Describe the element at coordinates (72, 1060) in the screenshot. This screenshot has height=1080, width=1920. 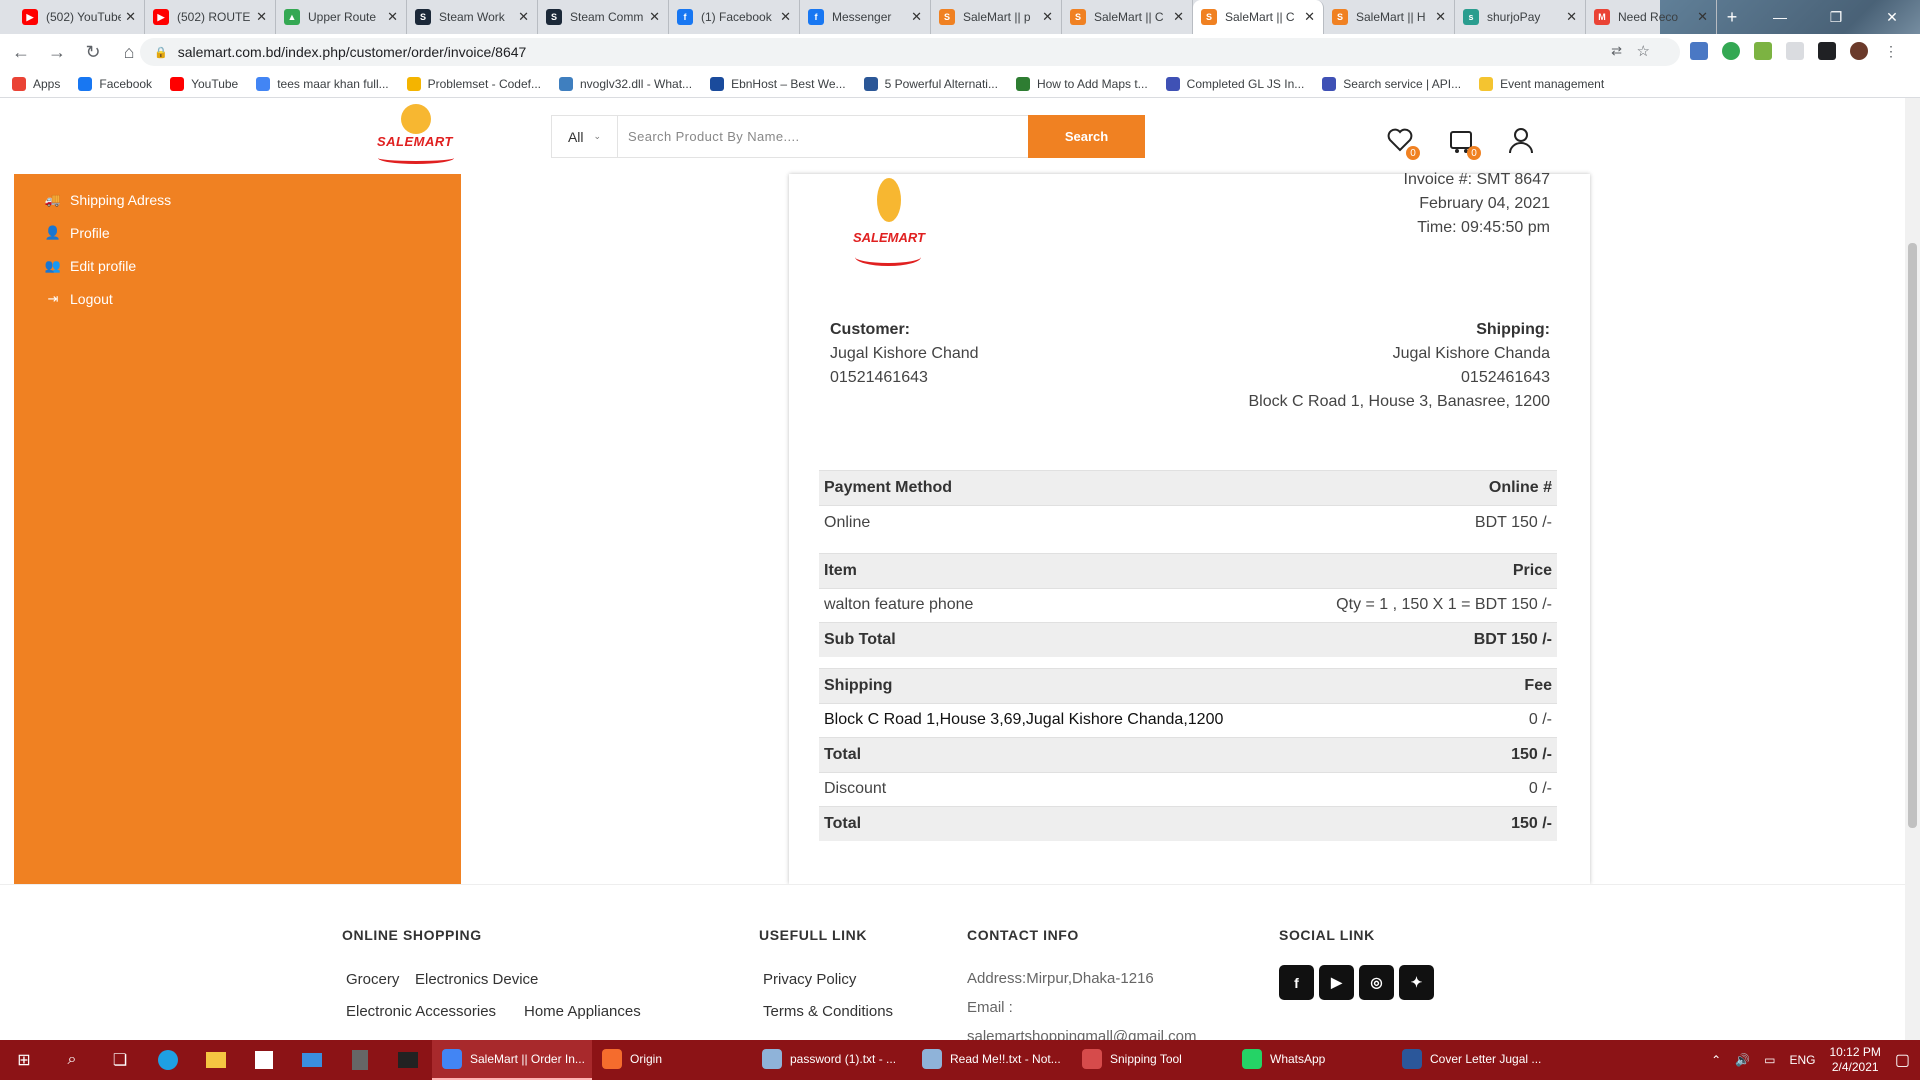
I see `search-icon: ⌕` at that location.